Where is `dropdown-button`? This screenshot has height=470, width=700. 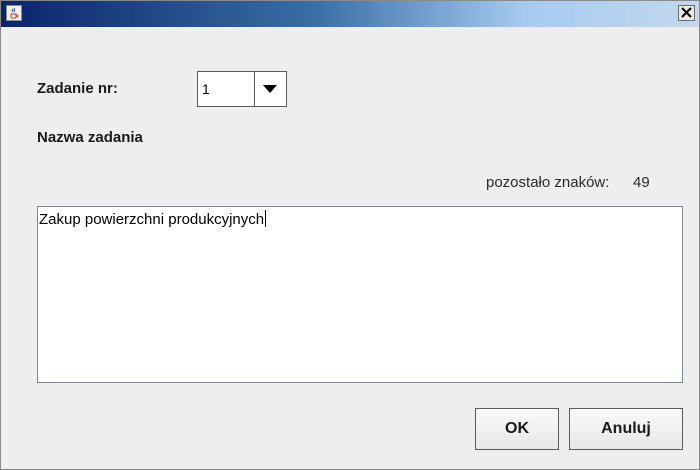
dropdown-button is located at coordinates (270, 89).